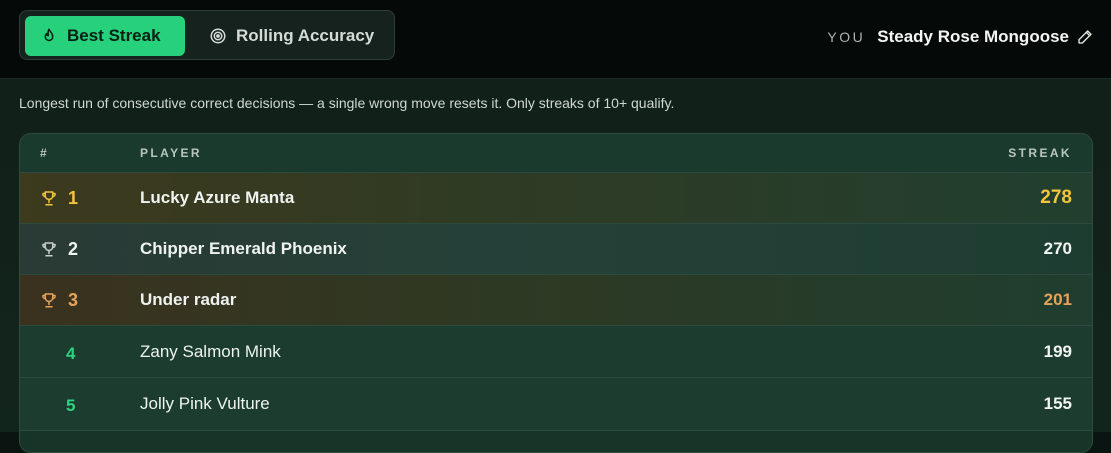  Describe the element at coordinates (73, 299) in the screenshot. I see `rank-number: 3` at that location.